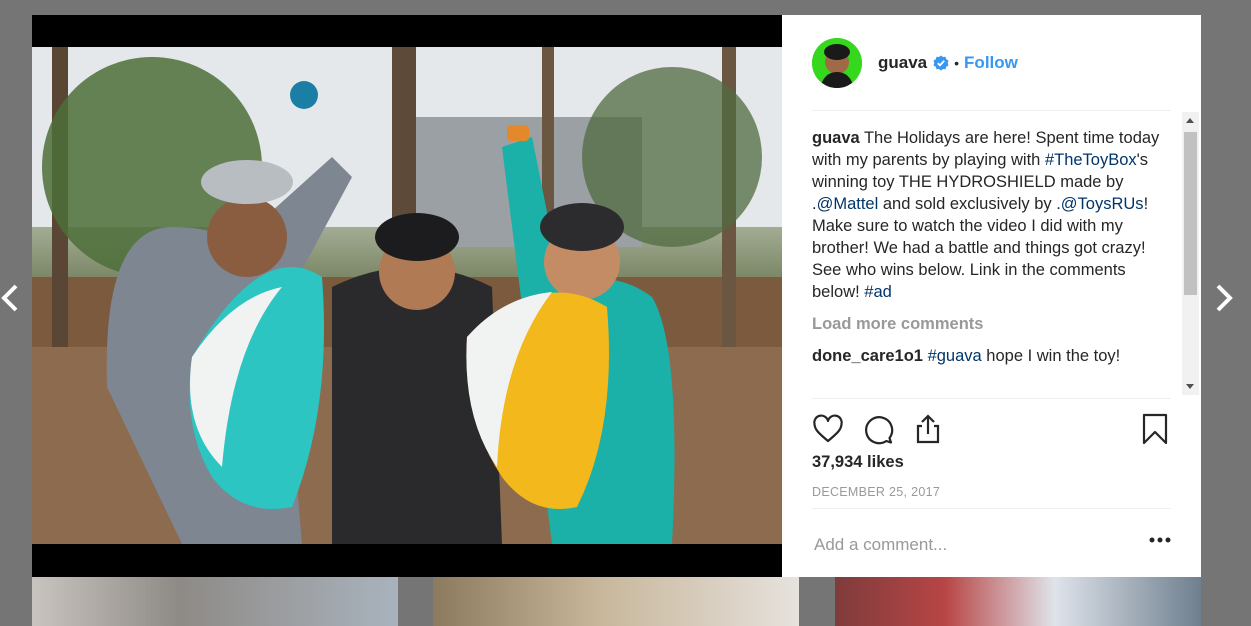  Describe the element at coordinates (1155, 429) in the screenshot. I see `bookmark-icon` at that location.